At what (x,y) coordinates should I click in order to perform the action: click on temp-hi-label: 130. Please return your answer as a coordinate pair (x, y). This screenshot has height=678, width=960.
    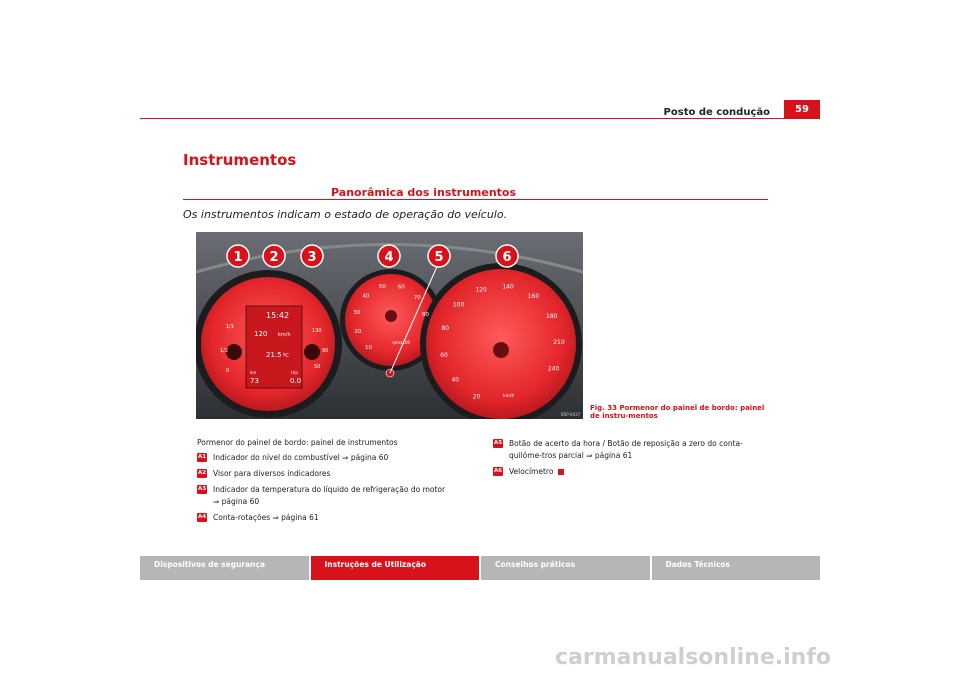
    Looking at the image, I should click on (317, 331).